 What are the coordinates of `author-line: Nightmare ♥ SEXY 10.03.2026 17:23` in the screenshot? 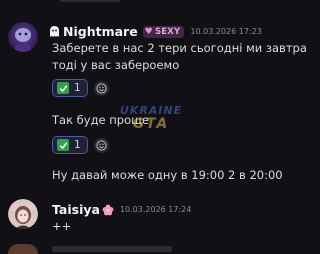 It's located at (155, 31).